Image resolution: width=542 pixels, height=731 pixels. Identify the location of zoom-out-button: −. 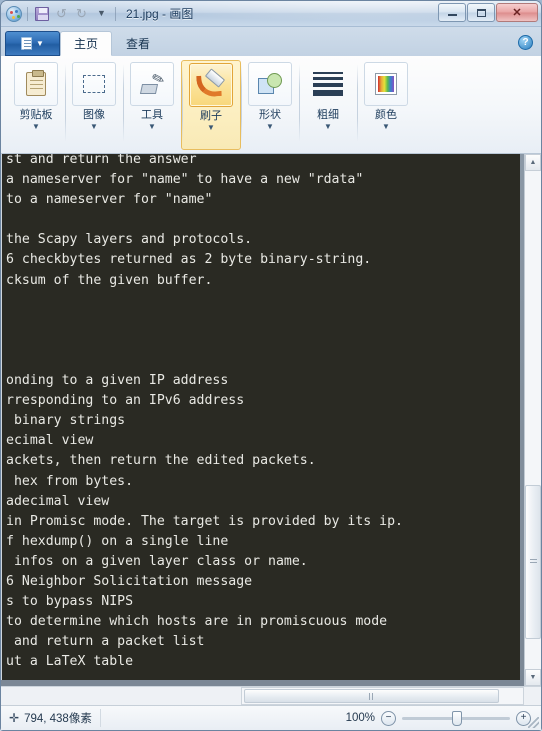
(388, 718).